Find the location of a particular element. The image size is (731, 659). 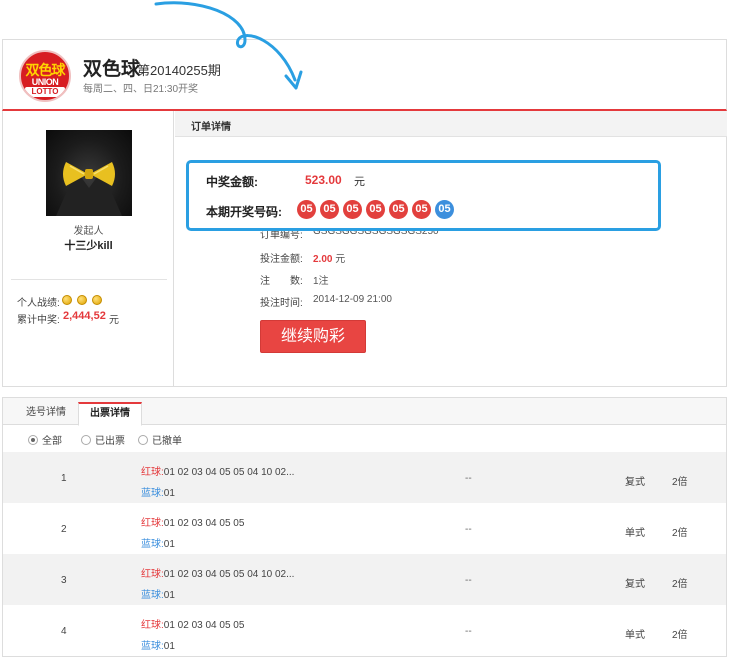

filter-issued-label: 已出票 is located at coordinates (110, 441).